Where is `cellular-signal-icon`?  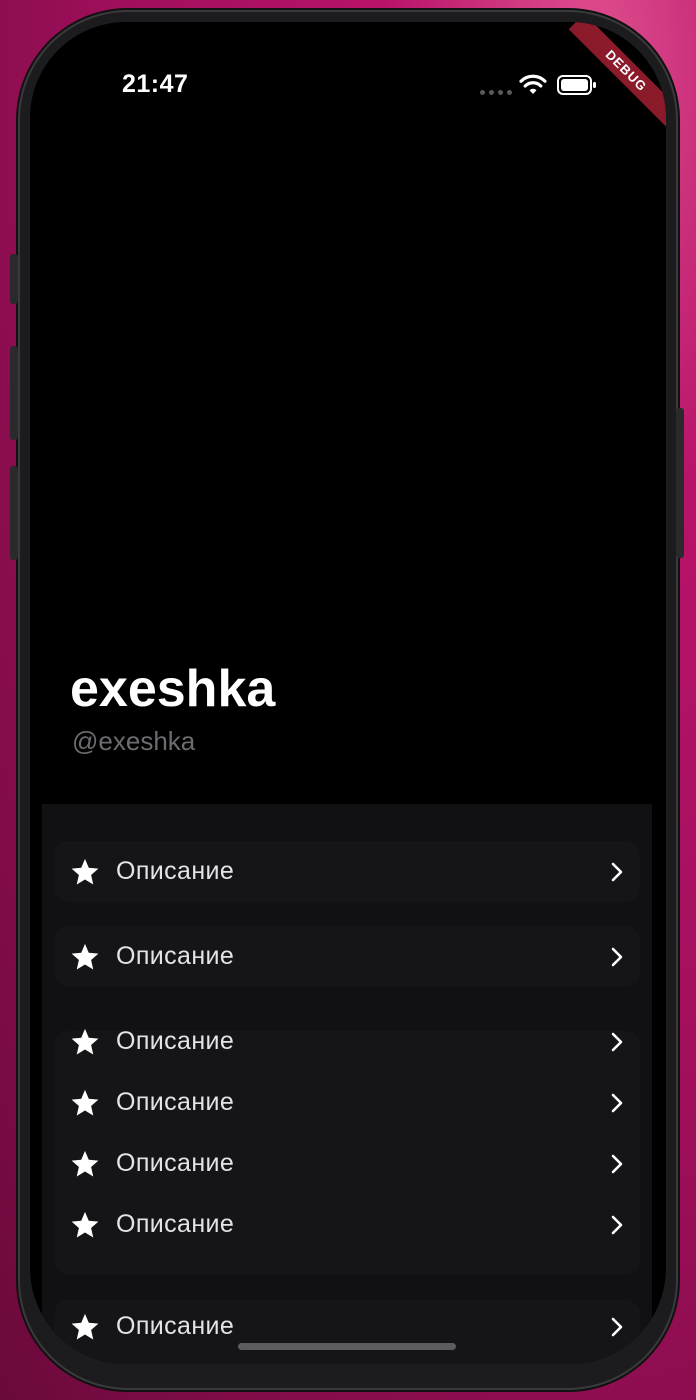 cellular-signal-icon is located at coordinates (496, 92).